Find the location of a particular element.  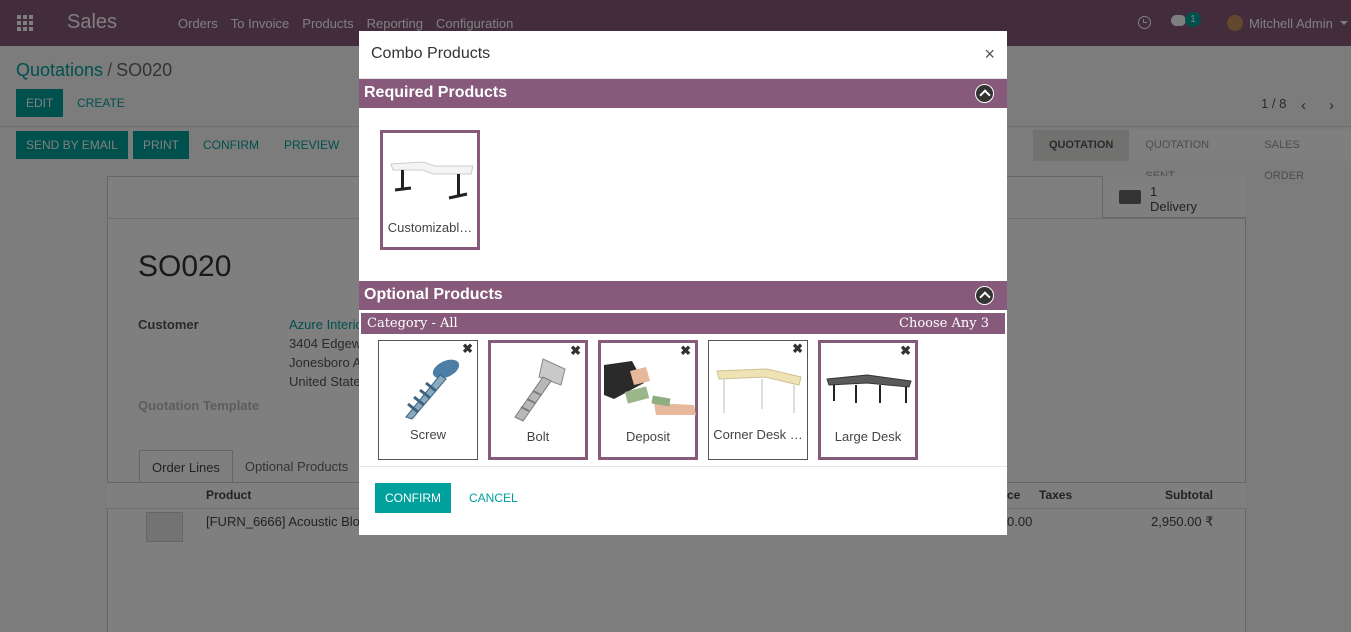

product-name: Bolt is located at coordinates (538, 436).